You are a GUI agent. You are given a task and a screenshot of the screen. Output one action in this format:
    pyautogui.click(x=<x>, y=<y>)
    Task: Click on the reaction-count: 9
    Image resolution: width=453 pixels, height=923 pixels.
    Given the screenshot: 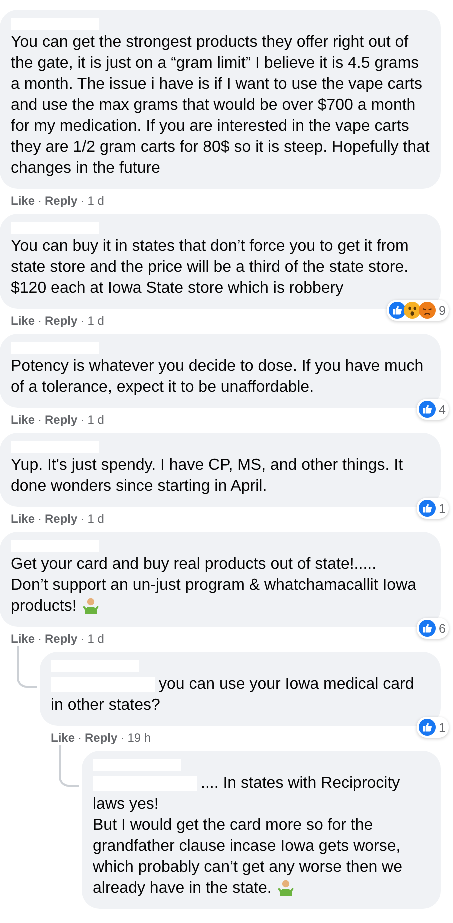 What is the action you would take?
    pyautogui.click(x=418, y=310)
    